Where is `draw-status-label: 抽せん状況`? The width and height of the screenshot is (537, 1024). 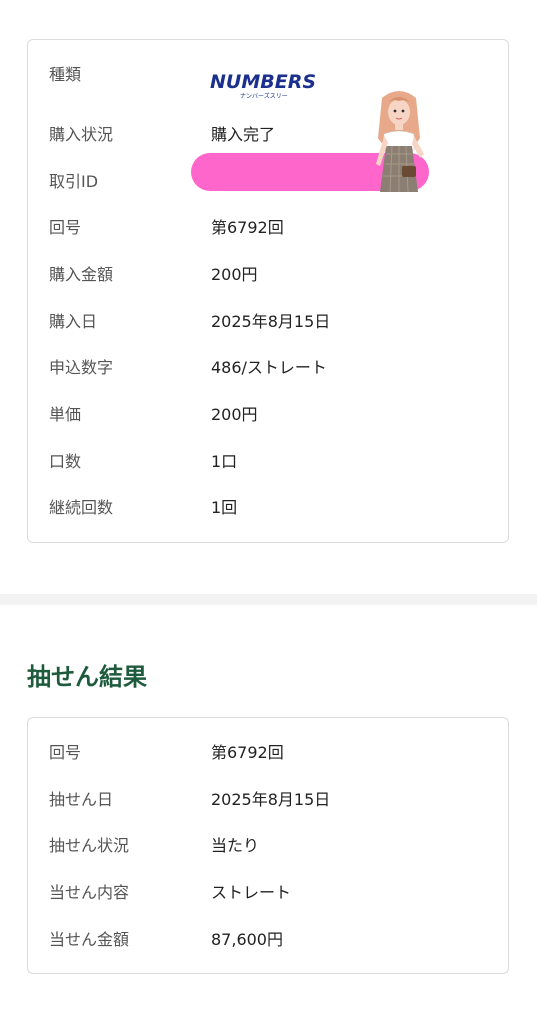
draw-status-label: 抽せん状況 is located at coordinates (89, 845).